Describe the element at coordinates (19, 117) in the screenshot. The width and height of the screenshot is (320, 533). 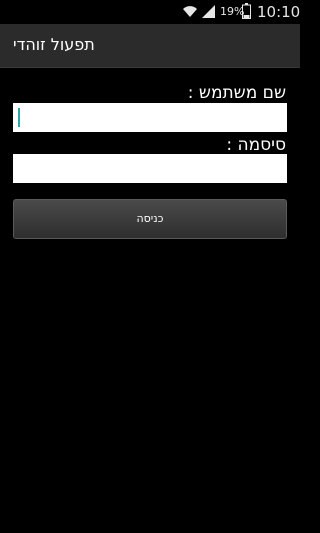
I see `text-cursor` at that location.